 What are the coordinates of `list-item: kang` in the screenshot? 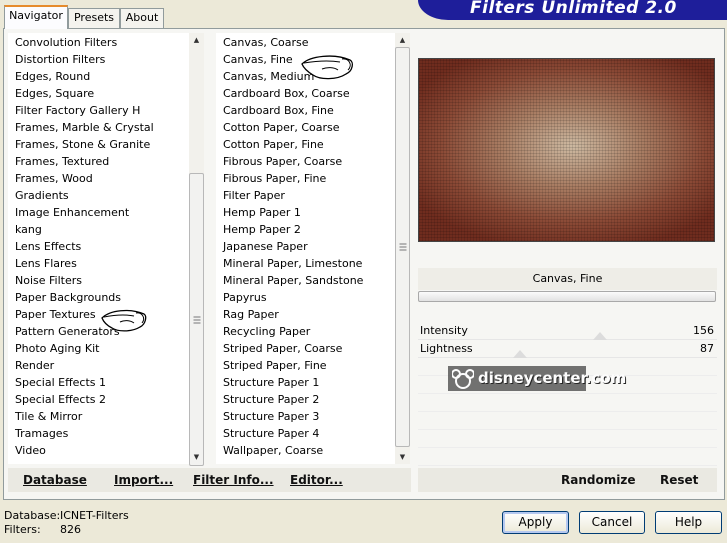 It's located at (28, 229).